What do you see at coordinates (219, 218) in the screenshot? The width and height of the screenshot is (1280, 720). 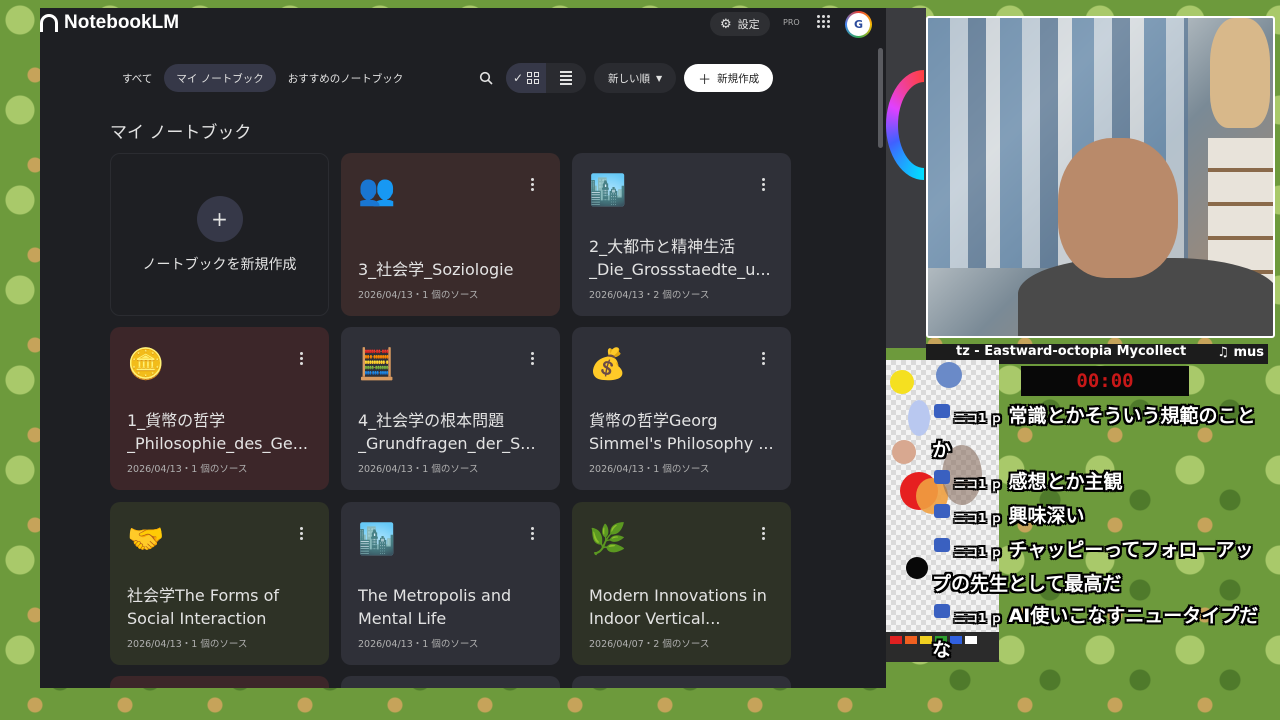 I see `plus-icon: +` at bounding box center [219, 218].